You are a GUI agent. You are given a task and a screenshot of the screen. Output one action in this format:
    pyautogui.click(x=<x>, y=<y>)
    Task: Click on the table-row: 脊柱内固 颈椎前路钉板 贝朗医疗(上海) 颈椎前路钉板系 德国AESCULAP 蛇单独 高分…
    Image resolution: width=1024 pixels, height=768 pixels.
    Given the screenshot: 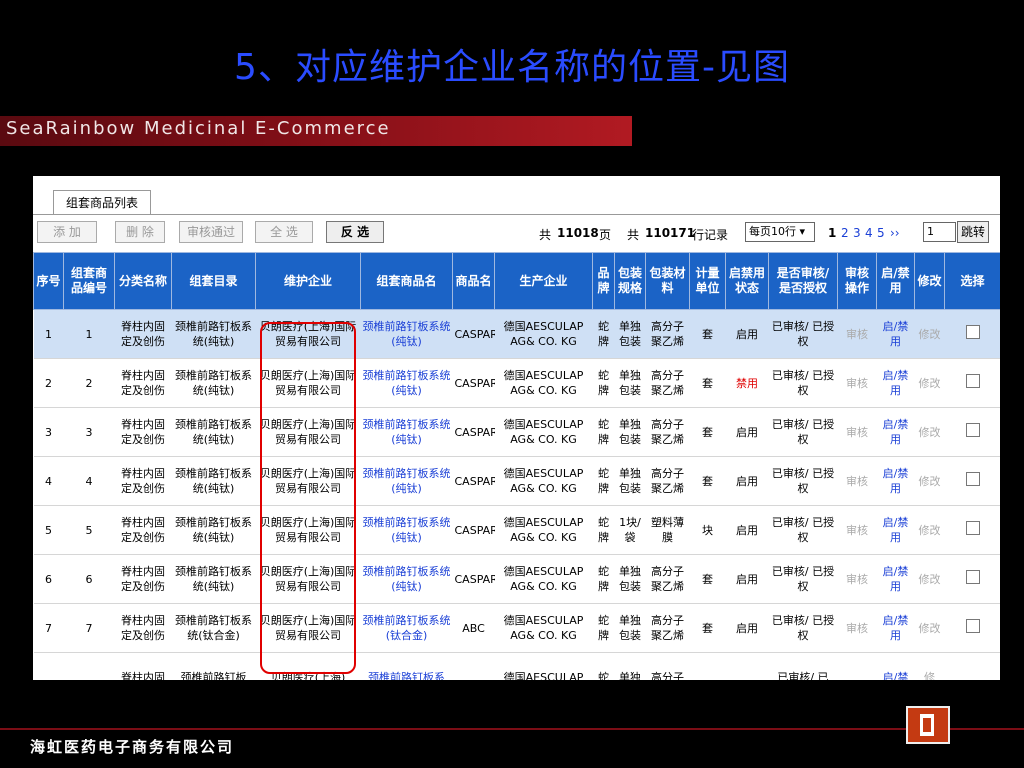 What is the action you would take?
    pyautogui.click(x=516, y=666)
    